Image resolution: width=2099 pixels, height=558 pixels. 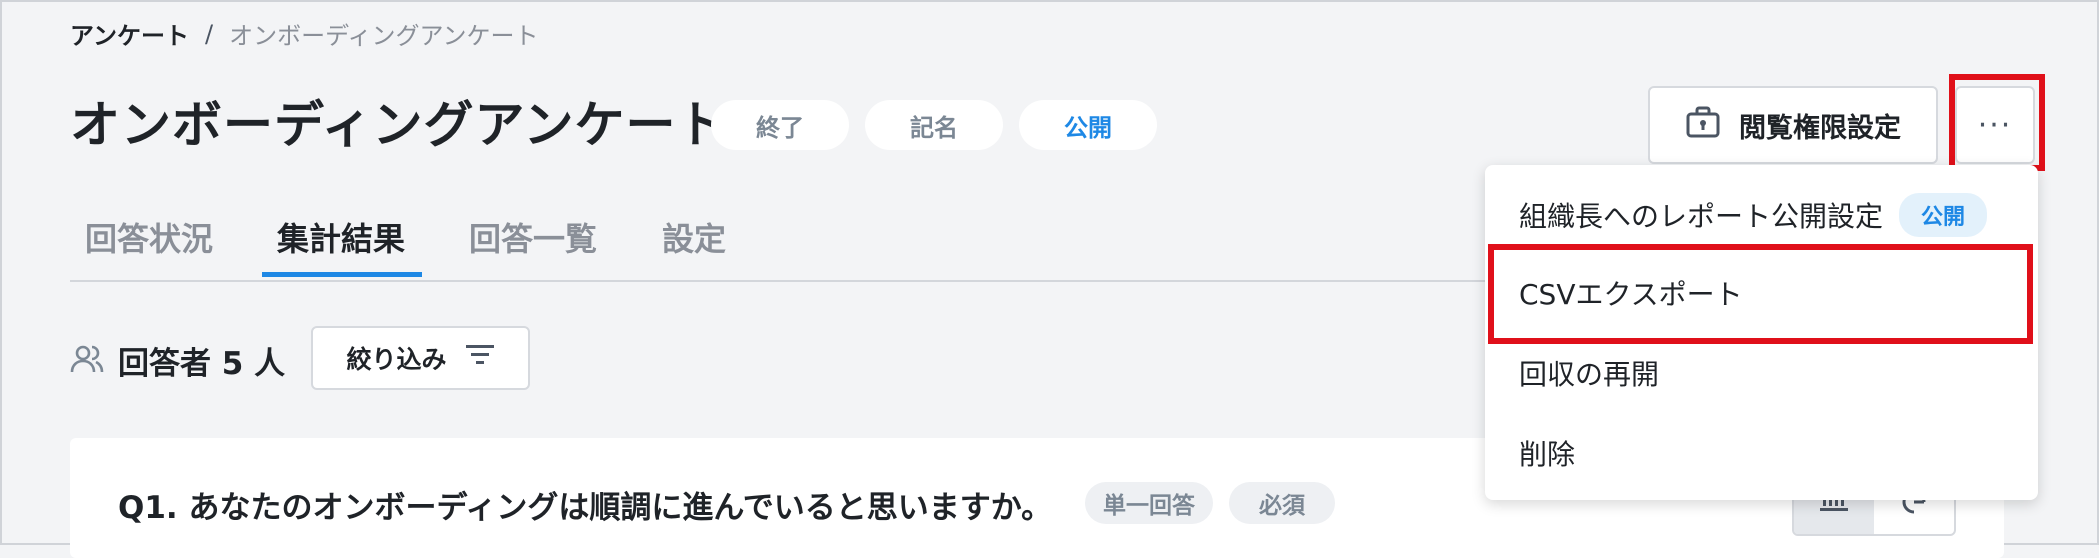 I want to click on required-badge: 必須, so click(x=1282, y=503).